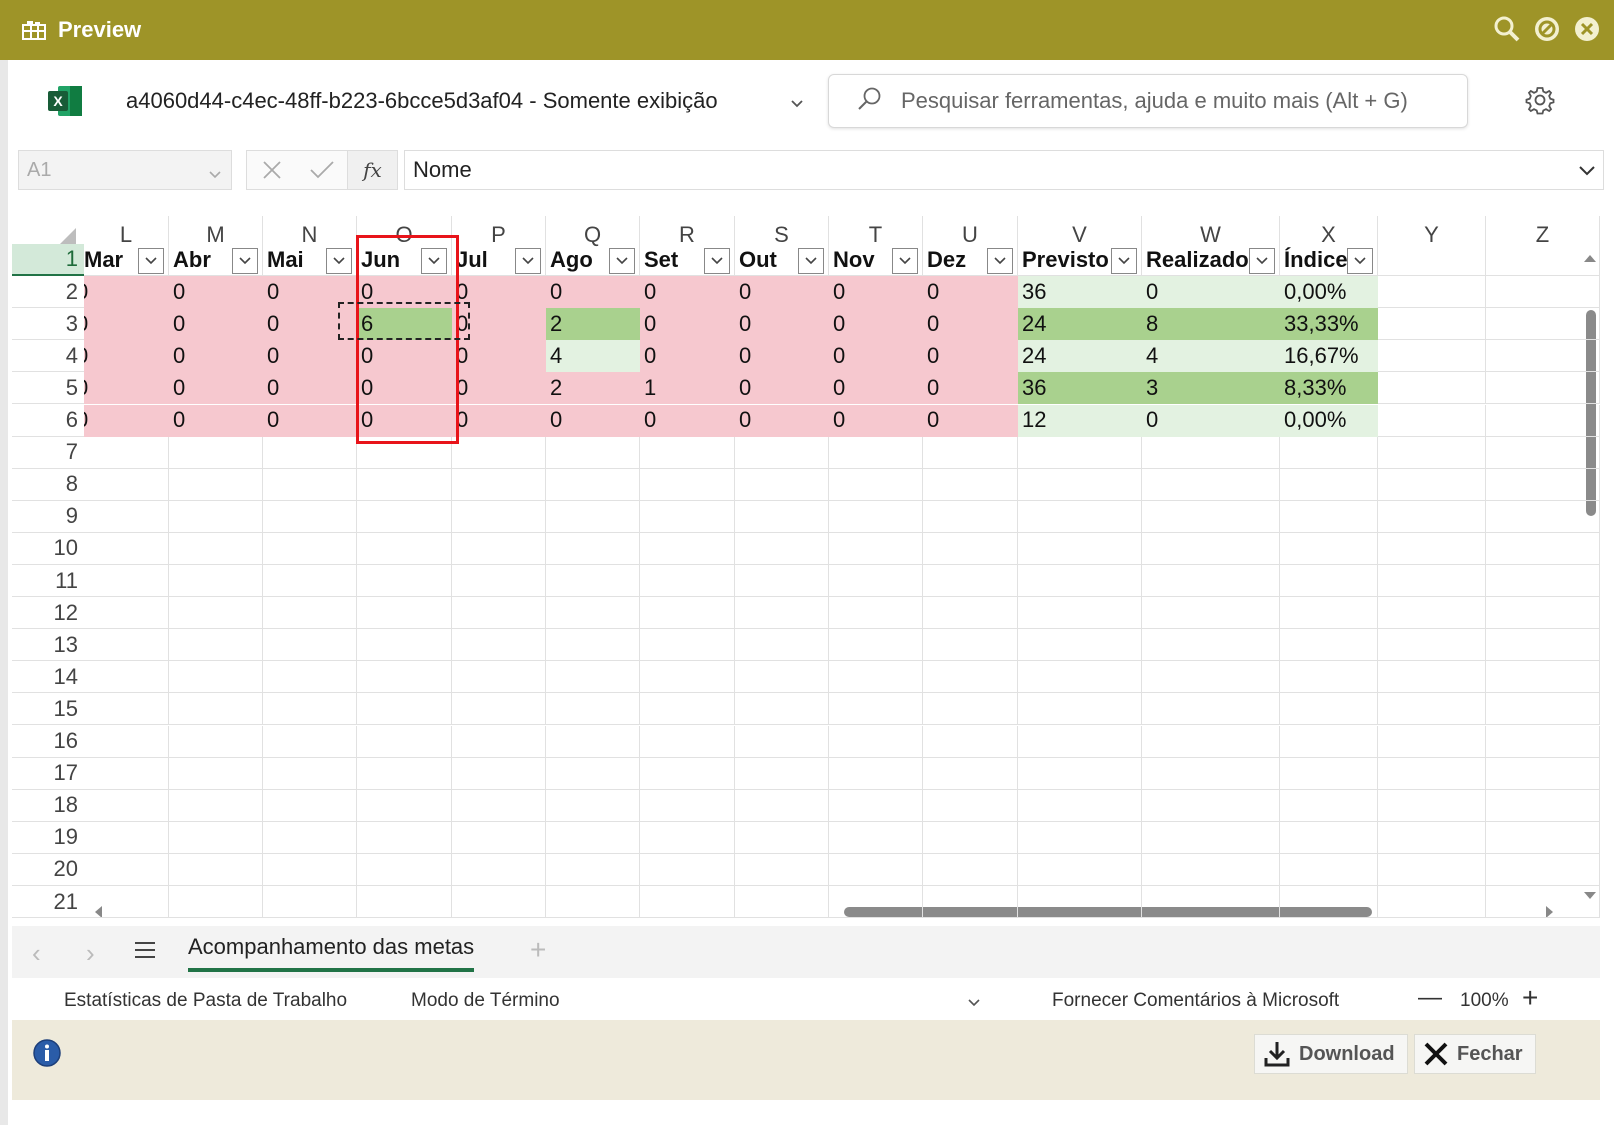 The image size is (1614, 1125). I want to click on chevron-down-icon, so click(797, 105).